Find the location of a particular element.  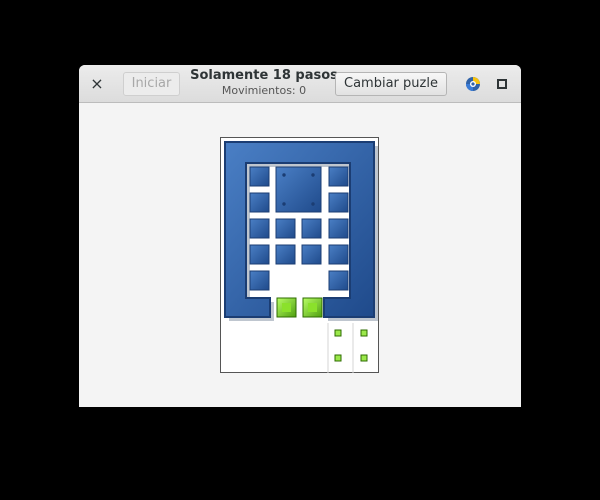

start-button: Iniciar is located at coordinates (151, 84).